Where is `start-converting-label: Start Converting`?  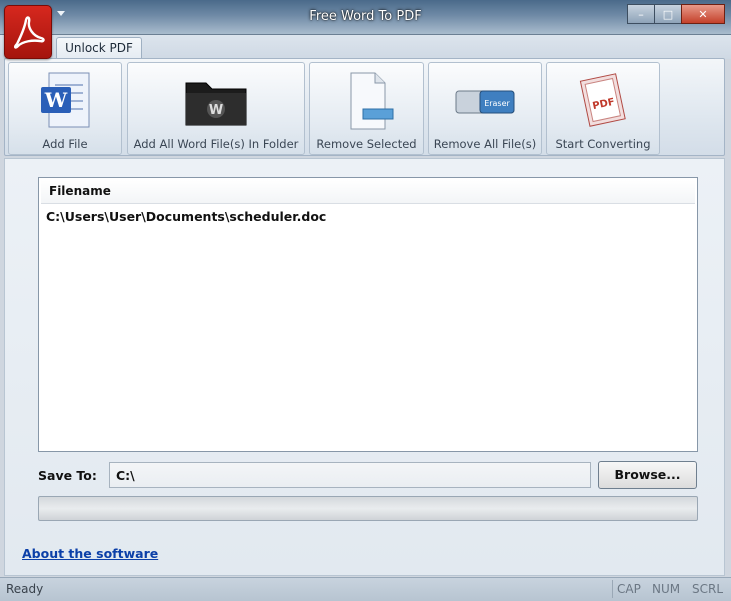 start-converting-label: Start Converting is located at coordinates (603, 144).